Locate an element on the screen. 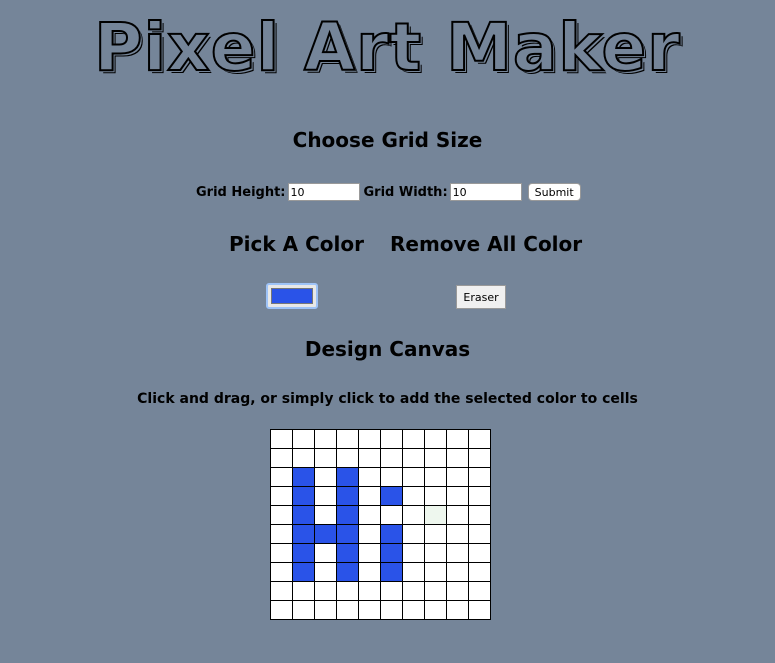 The width and height of the screenshot is (775, 663). eraser-button: Eraser is located at coordinates (481, 297).